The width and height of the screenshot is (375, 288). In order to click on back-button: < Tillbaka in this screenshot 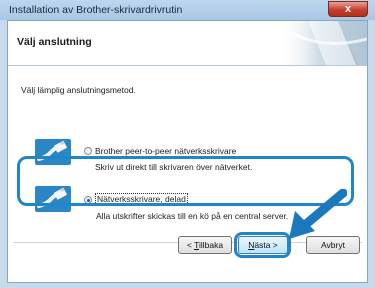, I will do `click(205, 245)`.